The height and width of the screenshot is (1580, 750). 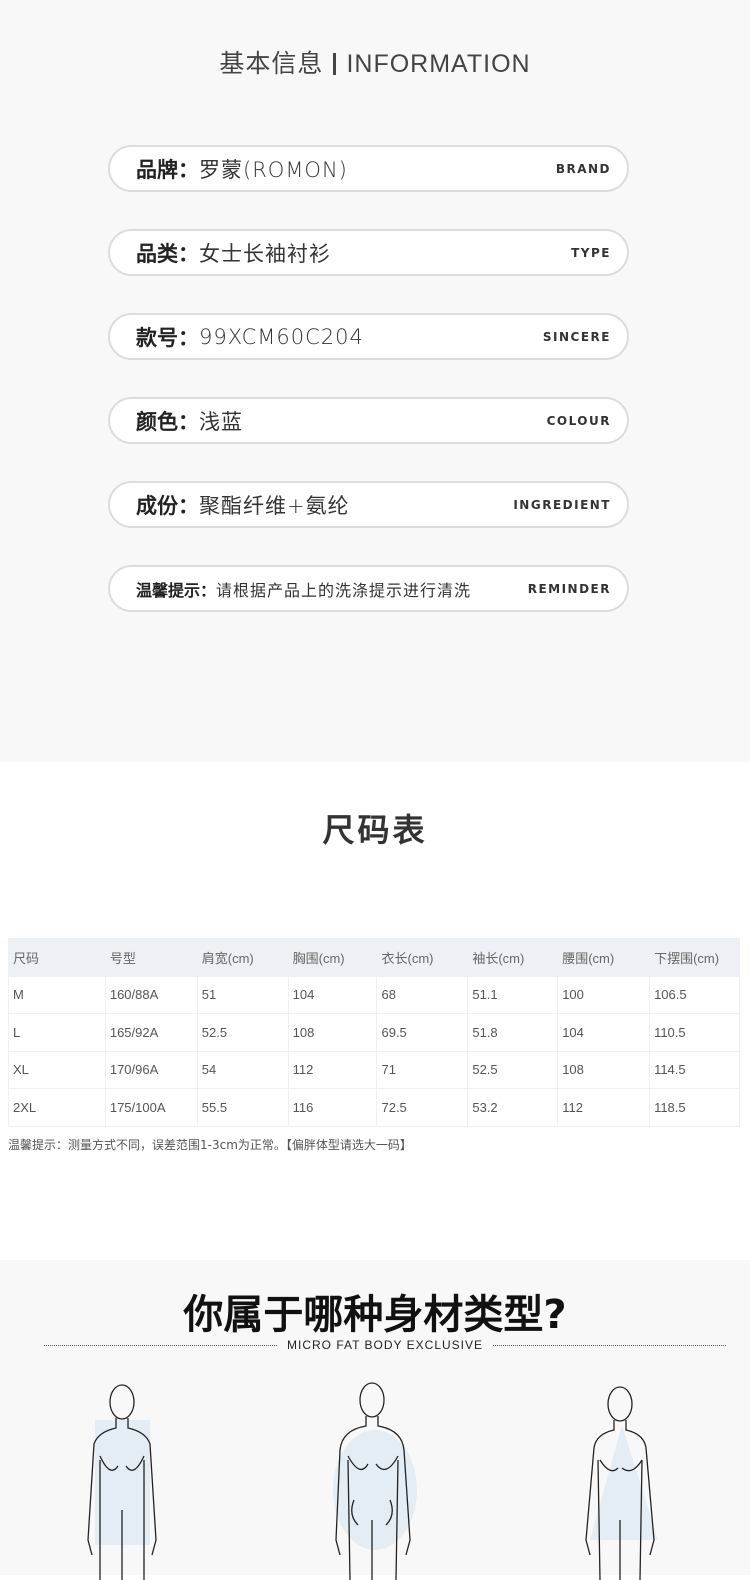 What do you see at coordinates (569, 588) in the screenshot?
I see `info-label-en: REMINDER` at bounding box center [569, 588].